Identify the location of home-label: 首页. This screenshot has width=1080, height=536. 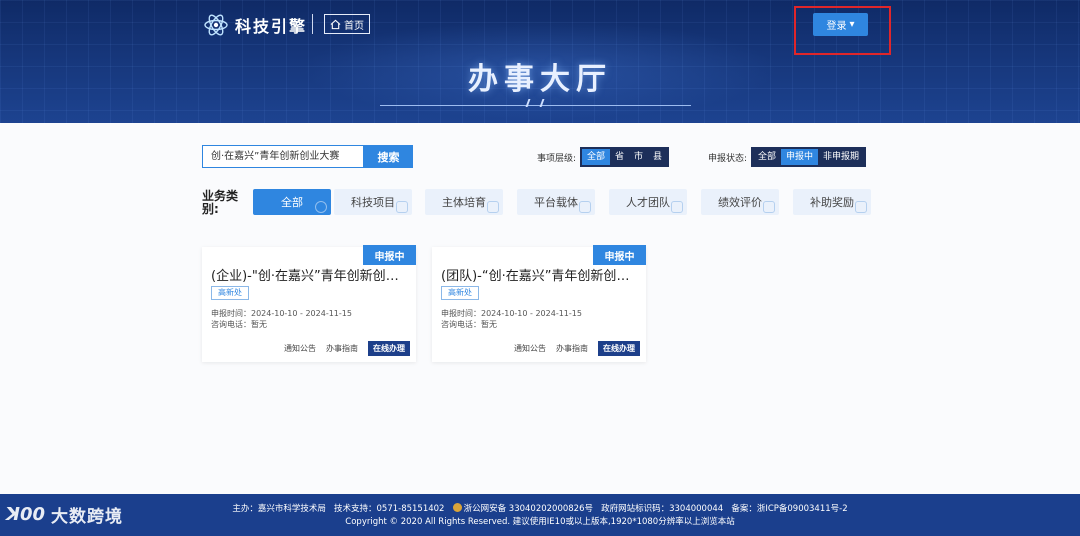
(354, 26).